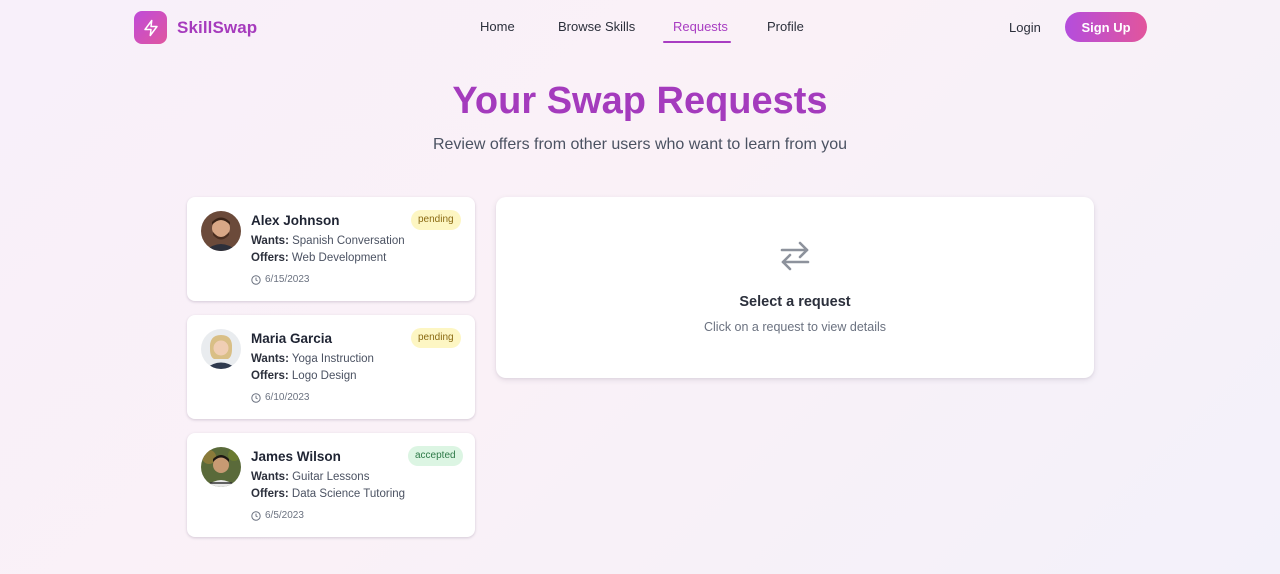 The image size is (1280, 574). What do you see at coordinates (284, 515) in the screenshot?
I see `date-value: 6/5/2023` at bounding box center [284, 515].